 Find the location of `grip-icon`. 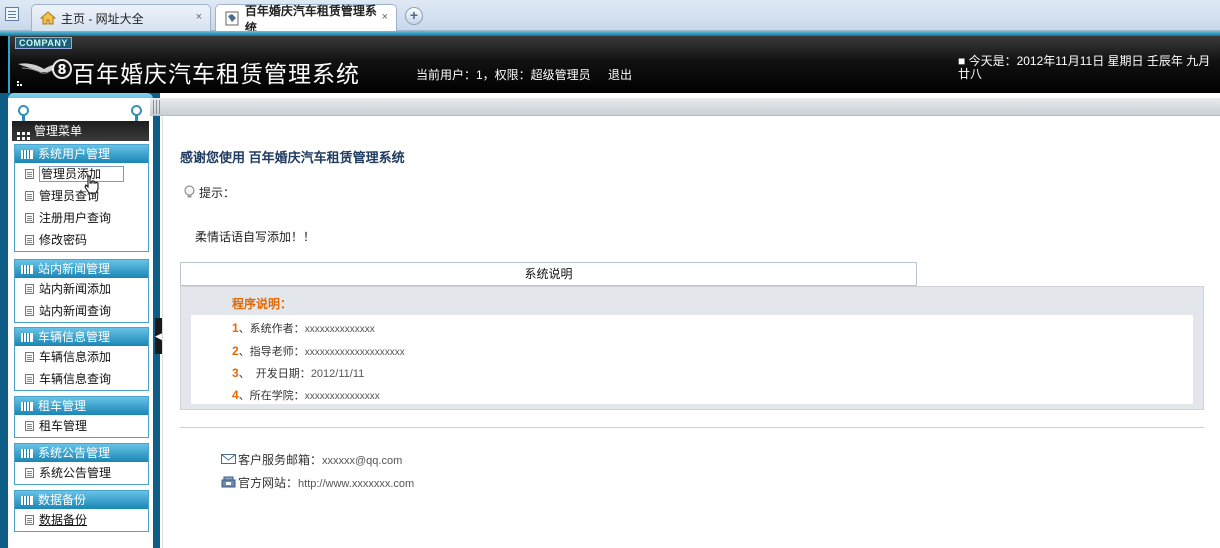

grip-icon is located at coordinates (157, 107).